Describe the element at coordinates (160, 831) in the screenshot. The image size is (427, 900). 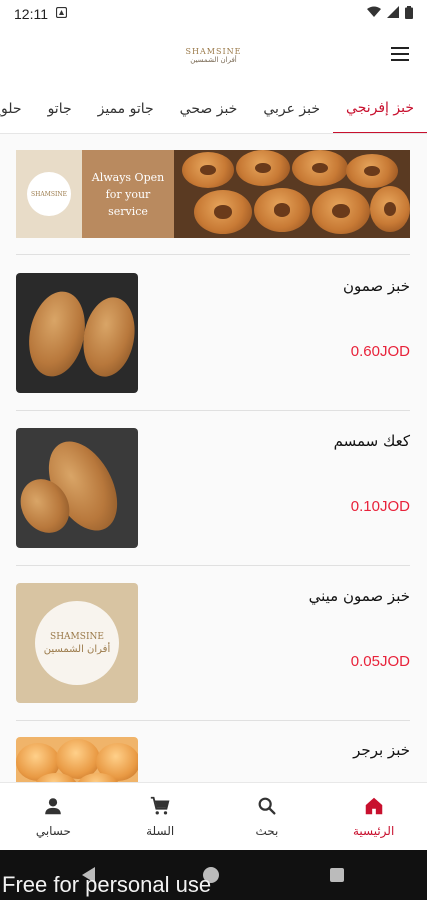
I see `nav-cart-label: السلة` at that location.